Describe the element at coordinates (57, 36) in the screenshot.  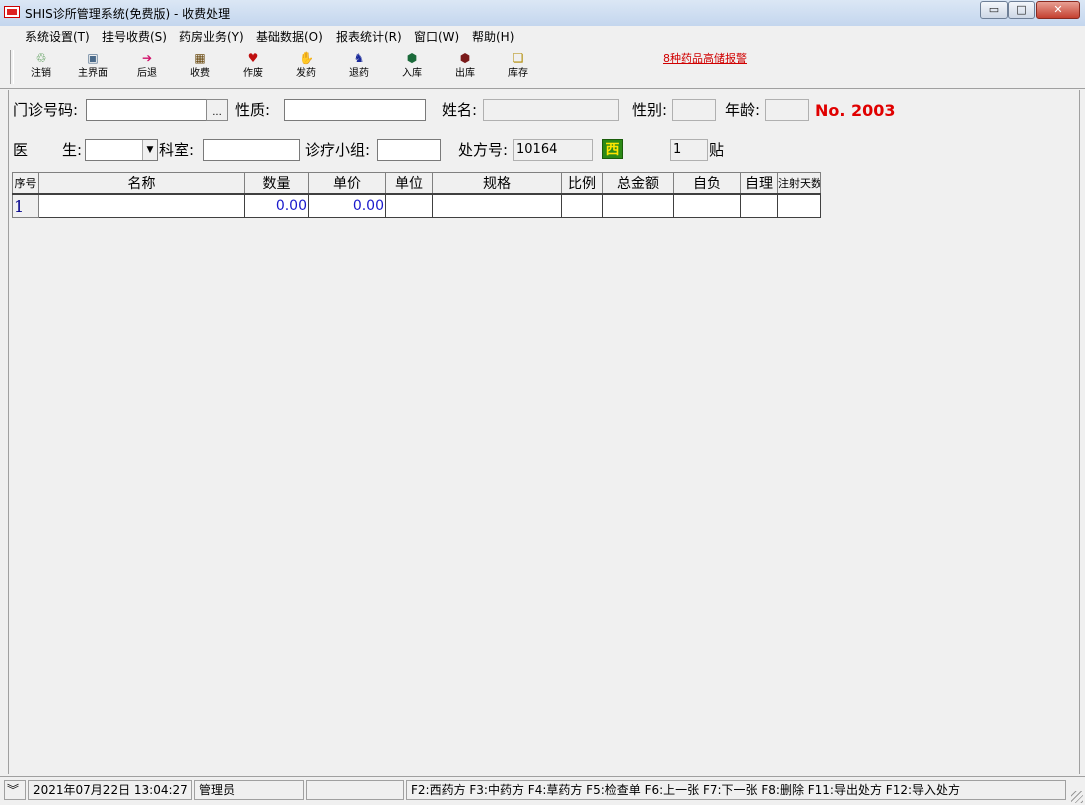
I see `menu-system-settings: 系统设置(T)` at that location.